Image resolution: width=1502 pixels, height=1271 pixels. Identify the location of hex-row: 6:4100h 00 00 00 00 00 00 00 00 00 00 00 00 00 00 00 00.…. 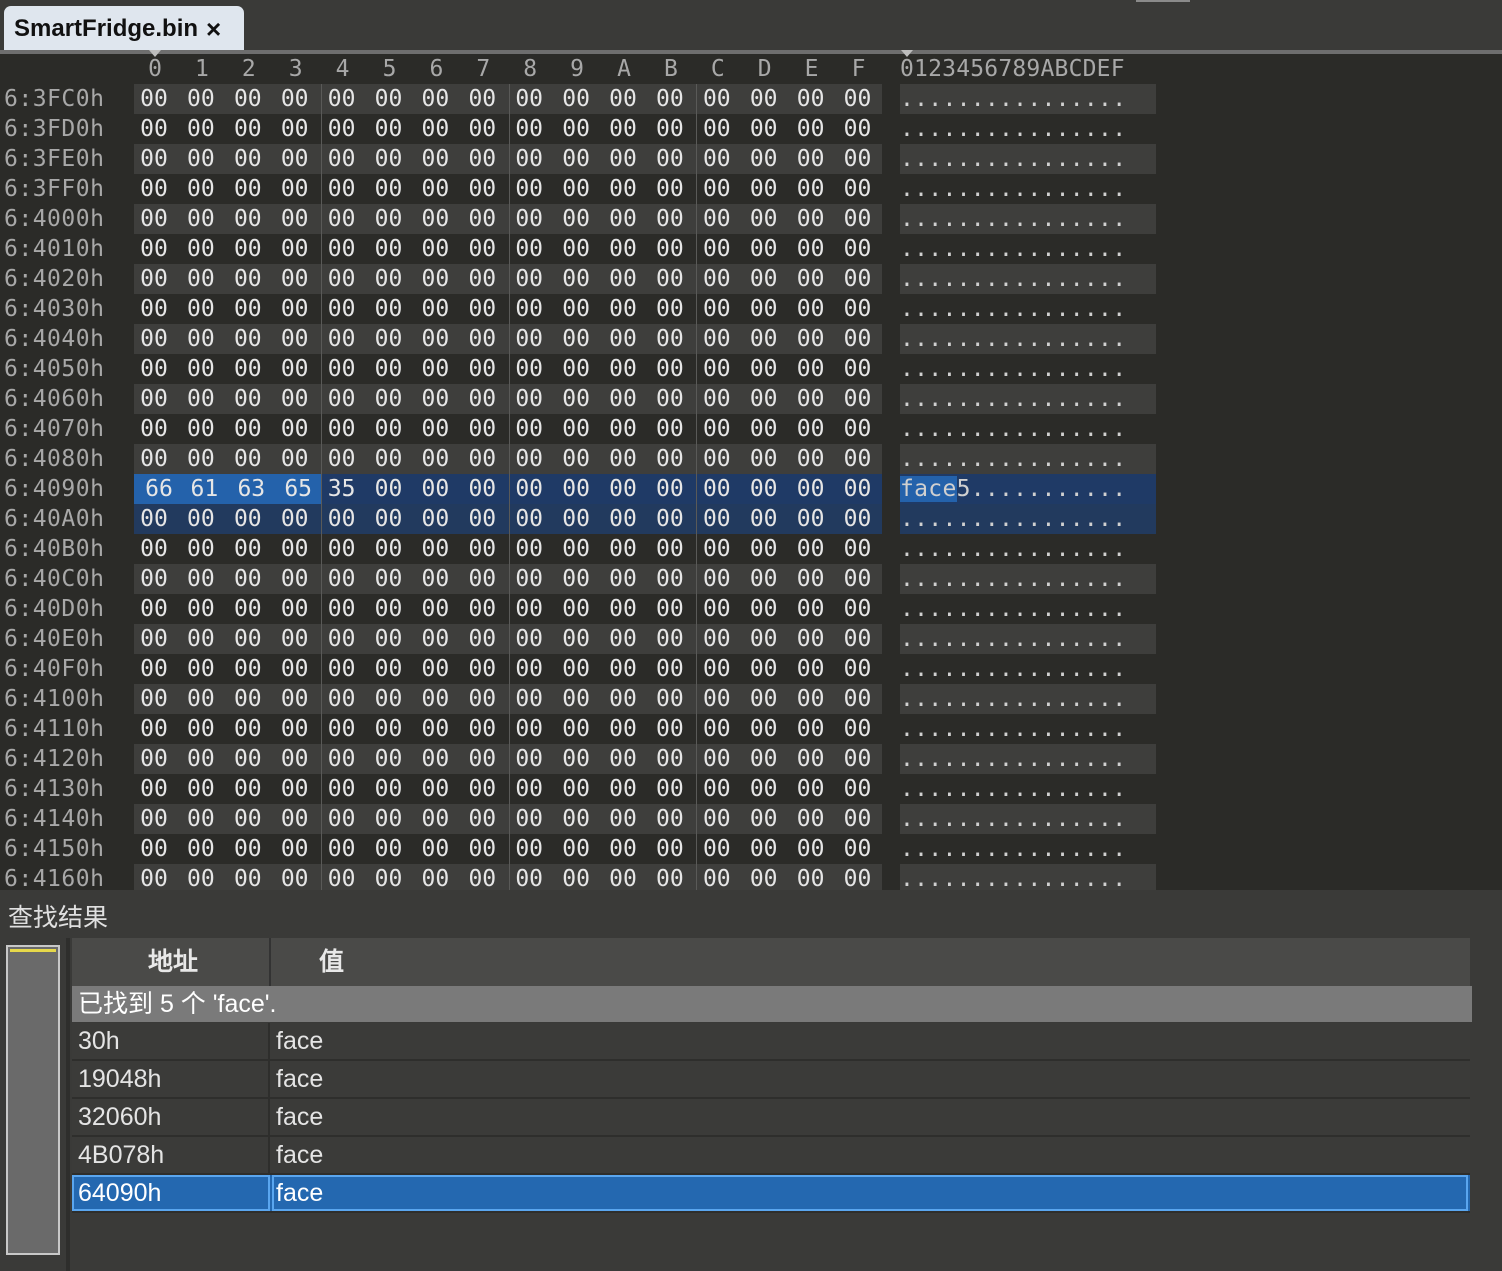
(751, 699).